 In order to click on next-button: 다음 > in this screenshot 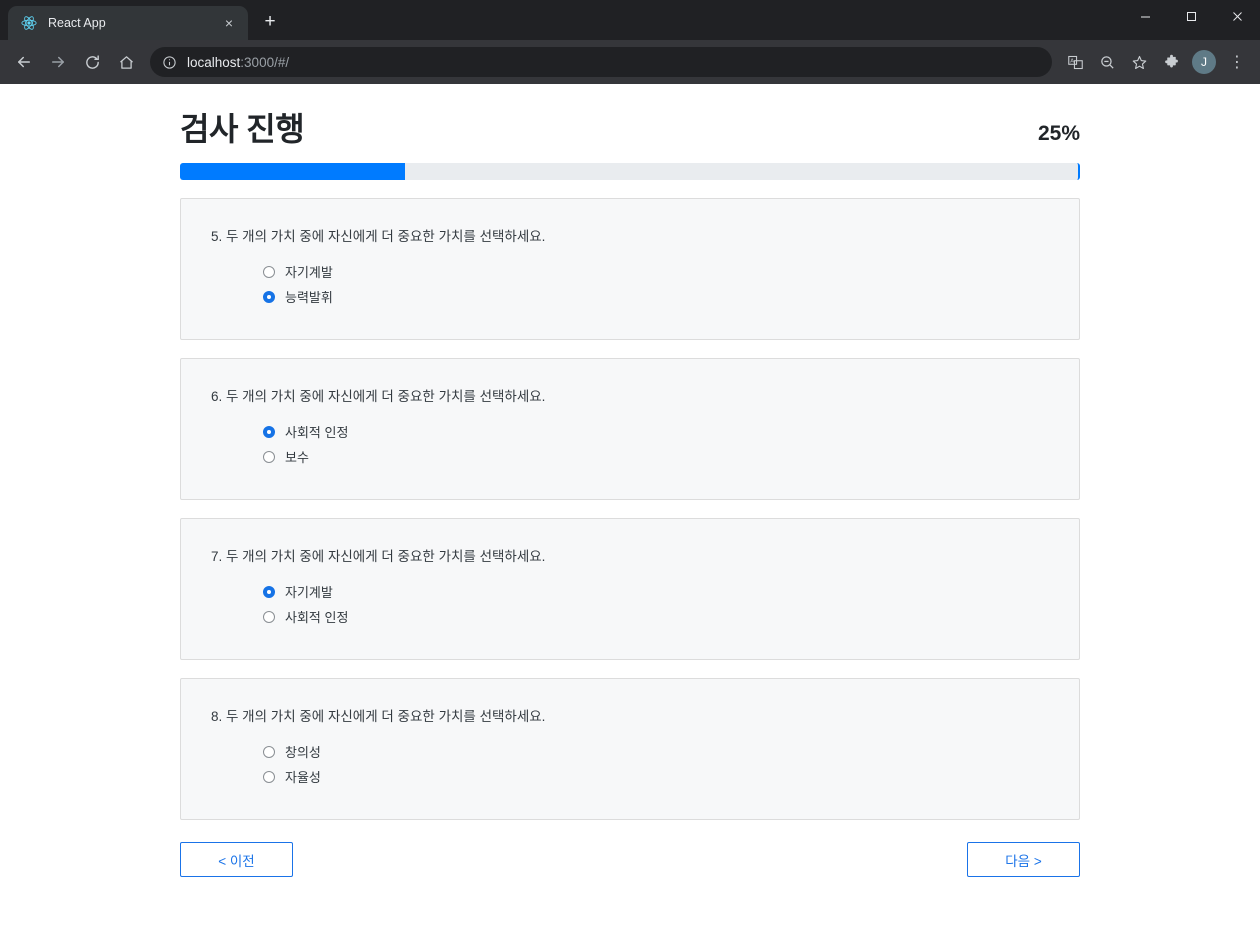, I will do `click(1023, 859)`.